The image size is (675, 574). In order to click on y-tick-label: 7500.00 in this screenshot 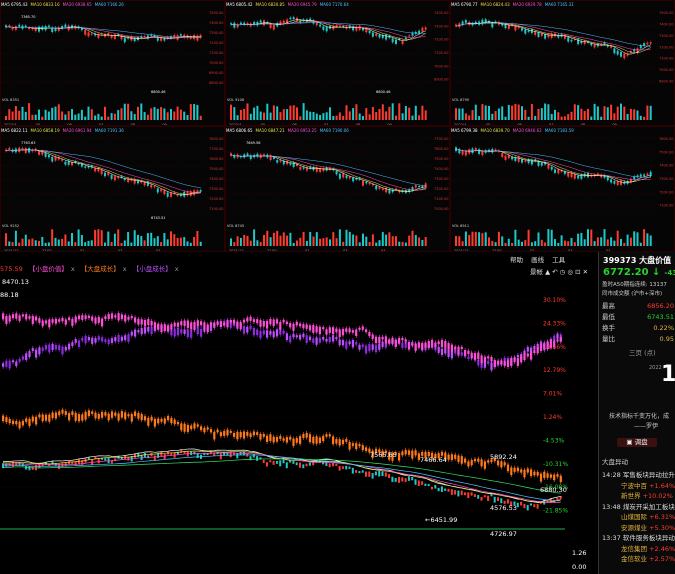, I will do `click(666, 13)`.